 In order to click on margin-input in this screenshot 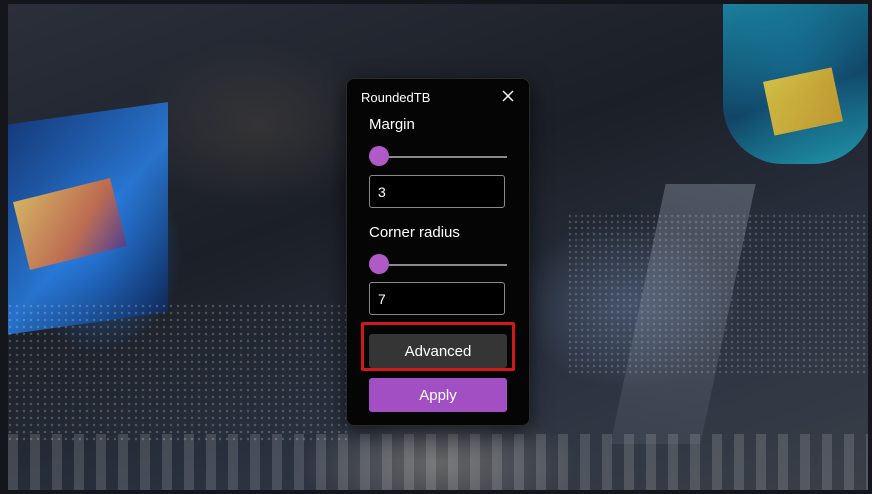, I will do `click(437, 191)`.